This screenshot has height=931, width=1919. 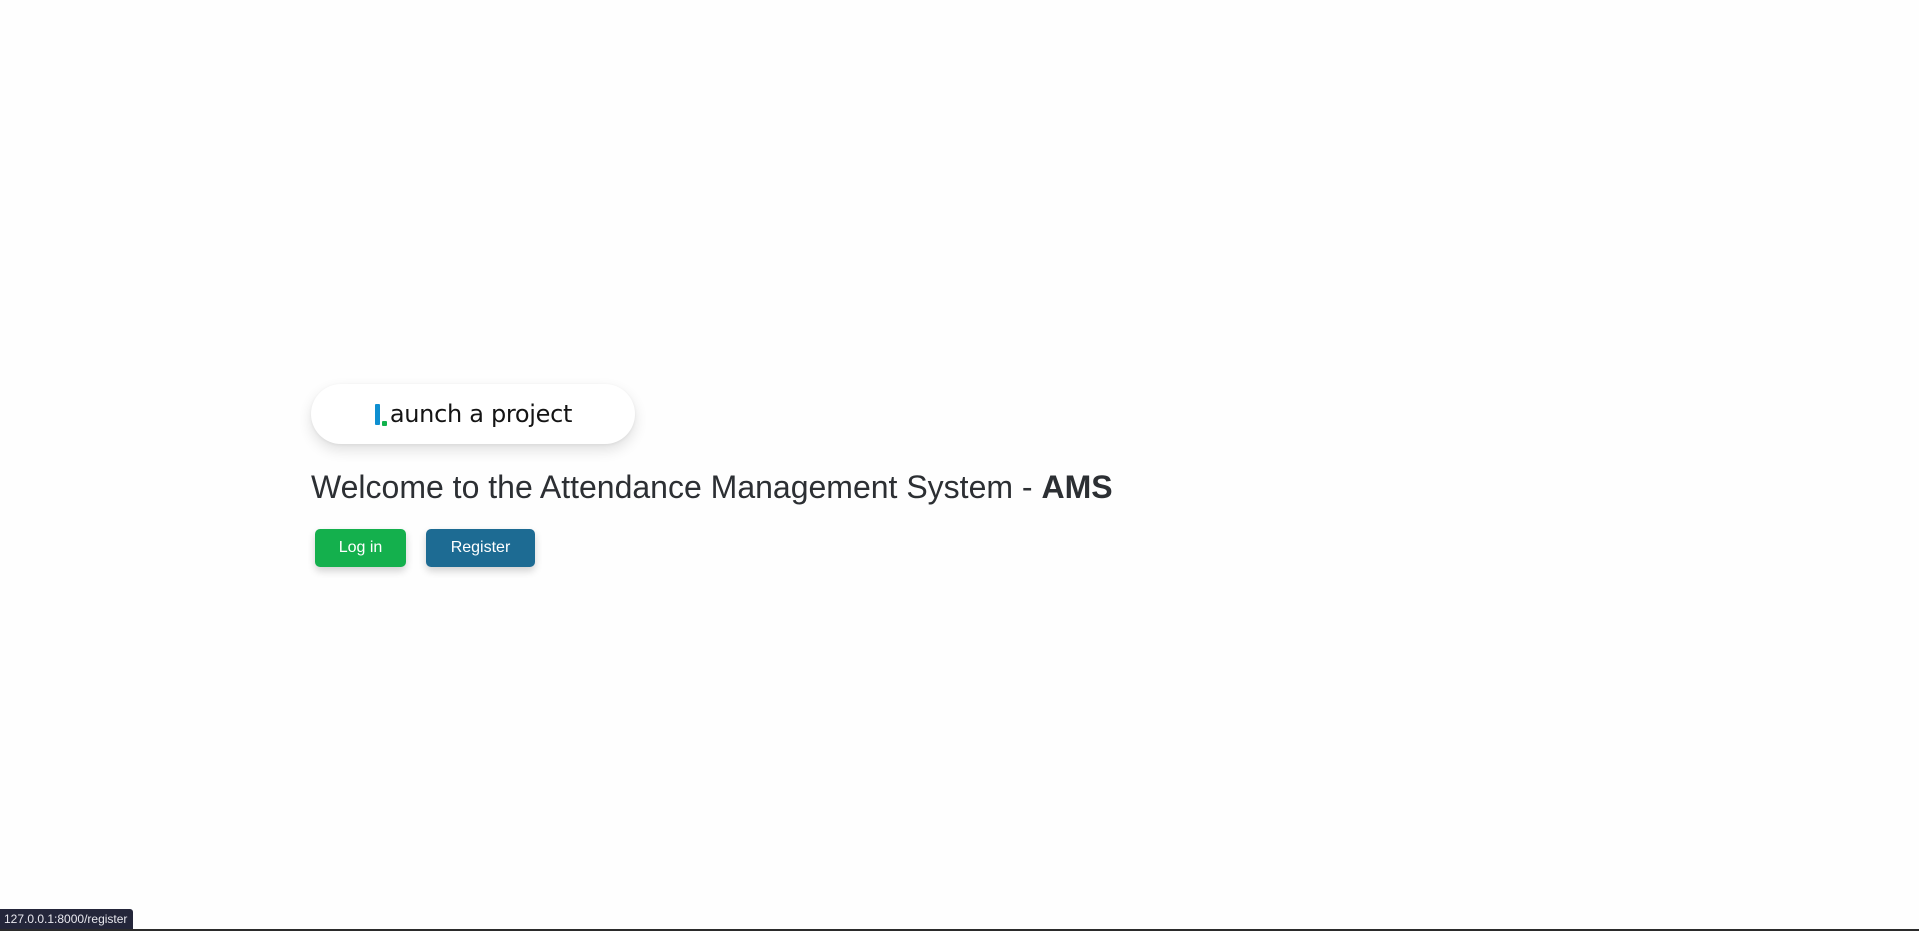 What do you see at coordinates (360, 548) in the screenshot?
I see `login-button: Log in` at bounding box center [360, 548].